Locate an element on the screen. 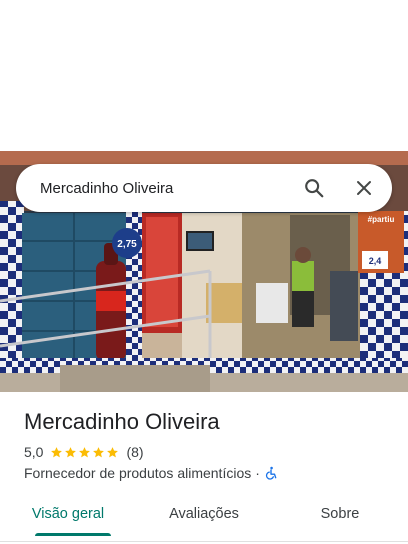 The width and height of the screenshot is (408, 544). review-count: (8) is located at coordinates (134, 452).